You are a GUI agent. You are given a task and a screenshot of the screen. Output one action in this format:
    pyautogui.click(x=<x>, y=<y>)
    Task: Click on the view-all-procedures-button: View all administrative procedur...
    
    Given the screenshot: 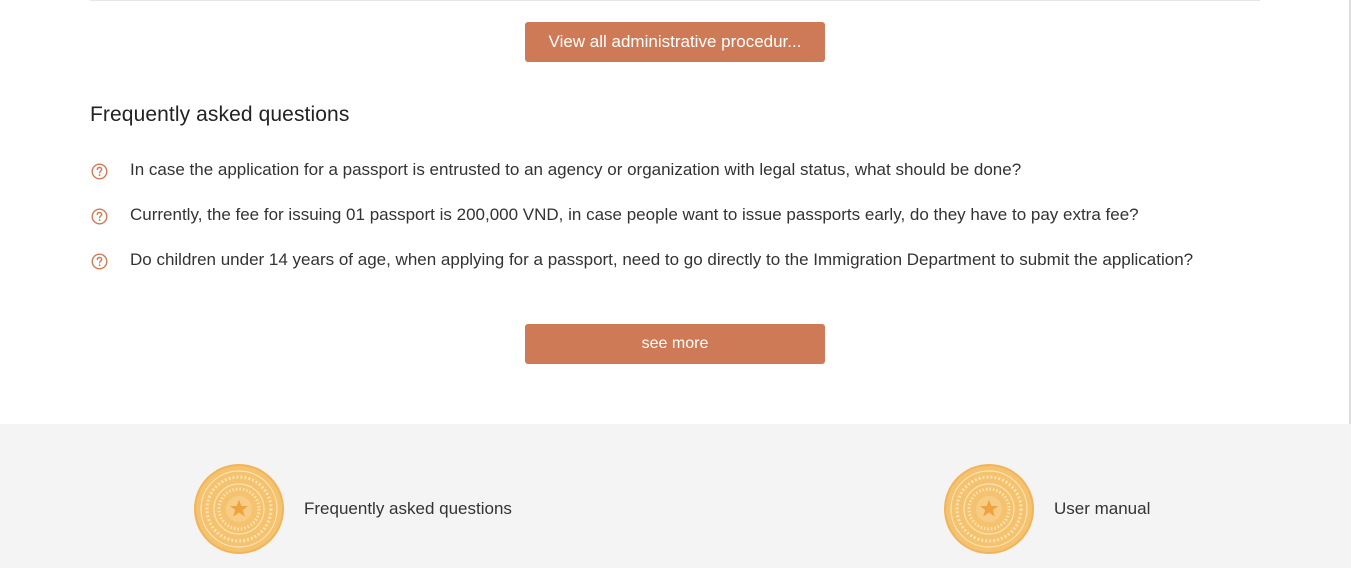 What is the action you would take?
    pyautogui.click(x=675, y=42)
    